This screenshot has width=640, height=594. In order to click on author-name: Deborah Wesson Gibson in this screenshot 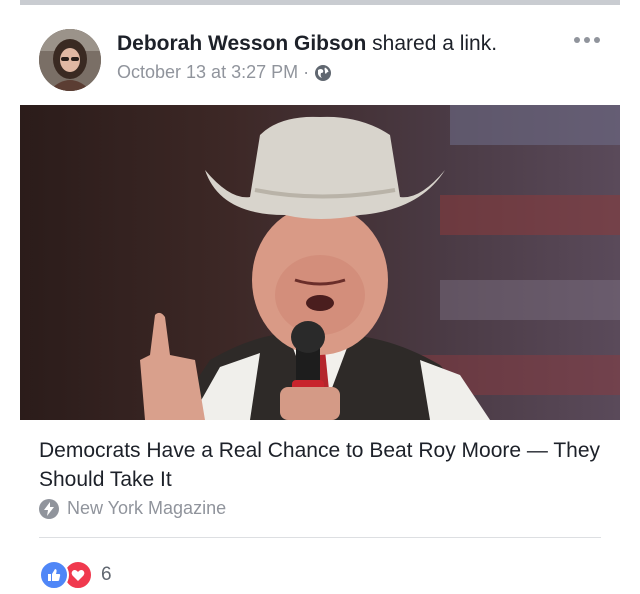, I will do `click(241, 43)`.